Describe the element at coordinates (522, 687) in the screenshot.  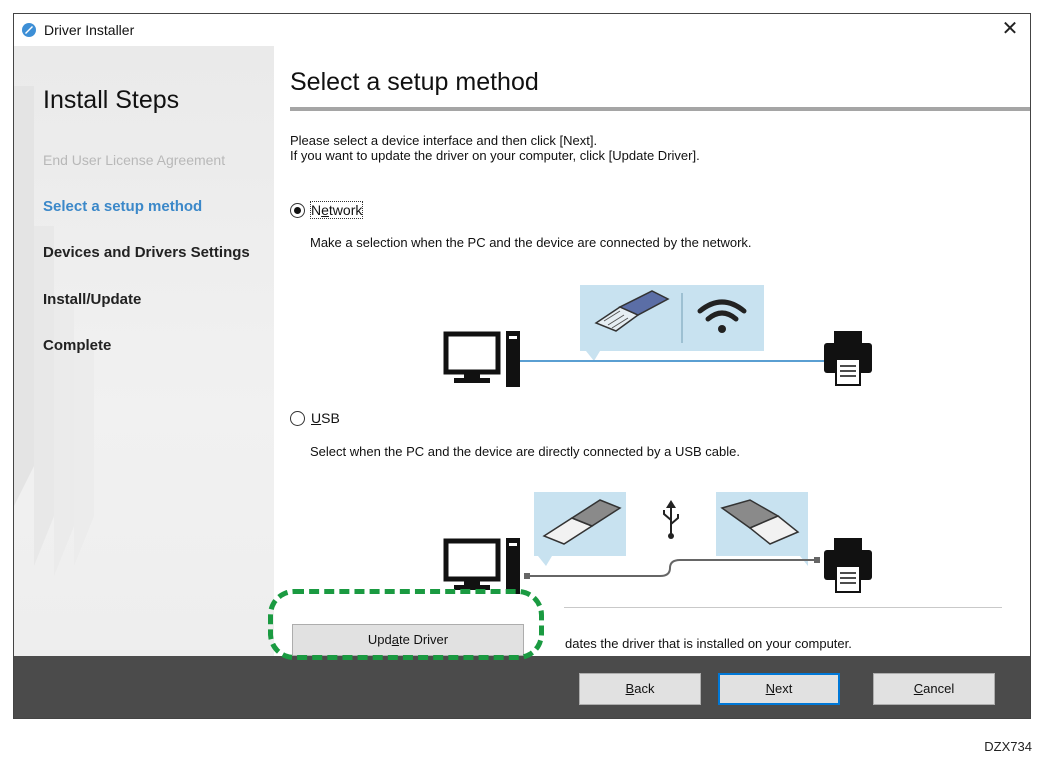
I see `footer-bar: Back Next Cancel` at that location.